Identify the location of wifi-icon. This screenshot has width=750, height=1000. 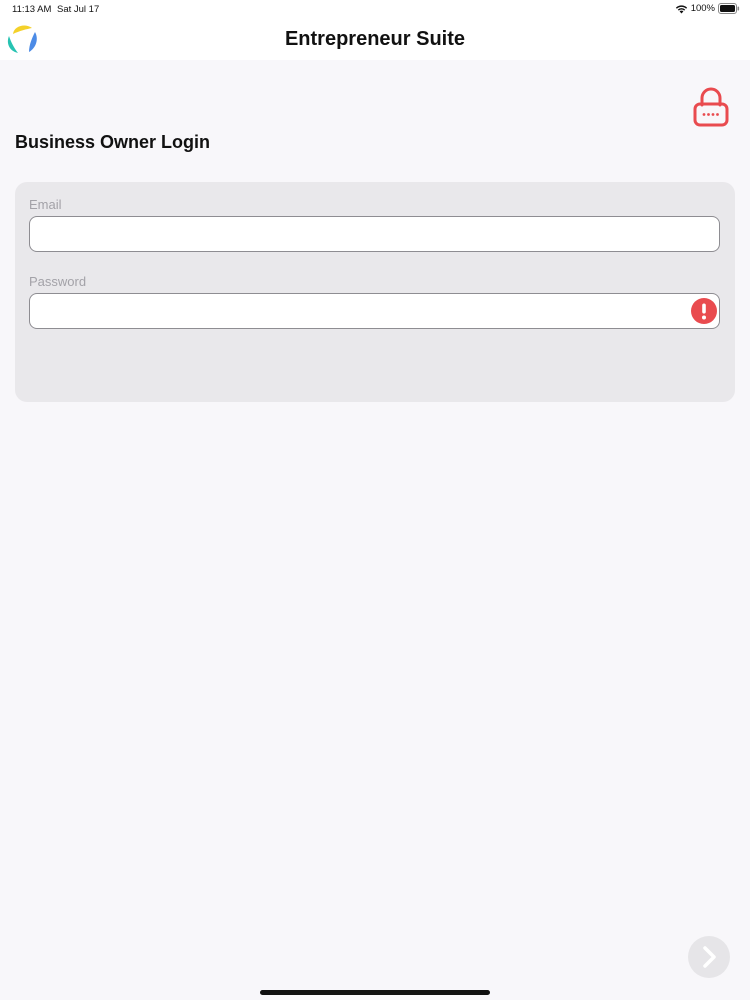
(681, 8).